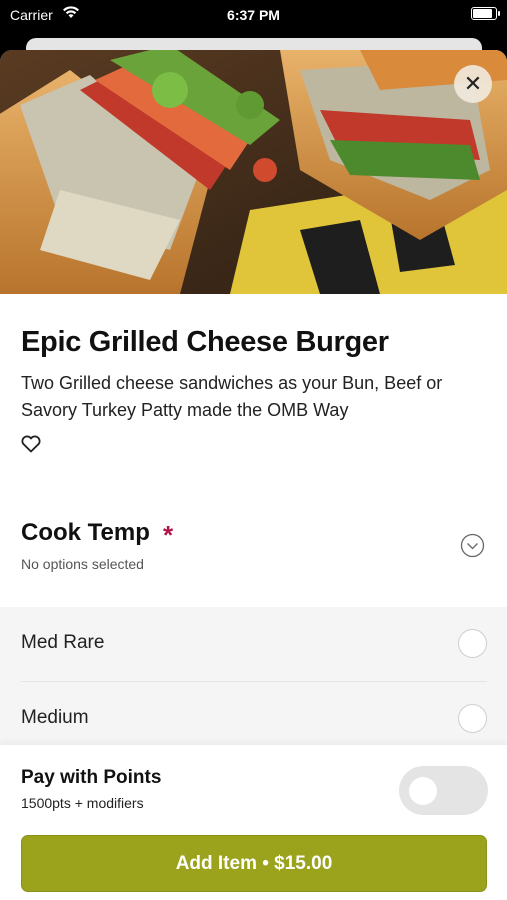  I want to click on add-item-button: Add Item • $15.00, so click(254, 863).